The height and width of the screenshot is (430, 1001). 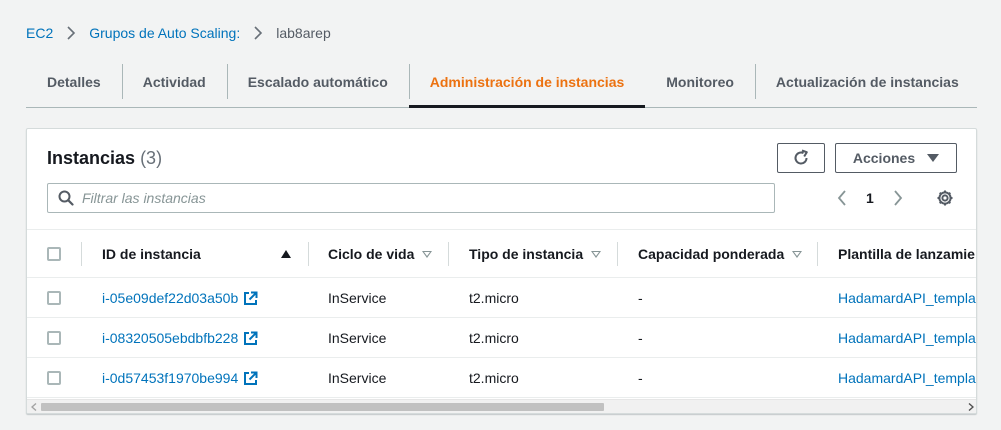 I want to click on actions-label: Acciones, so click(x=884, y=158).